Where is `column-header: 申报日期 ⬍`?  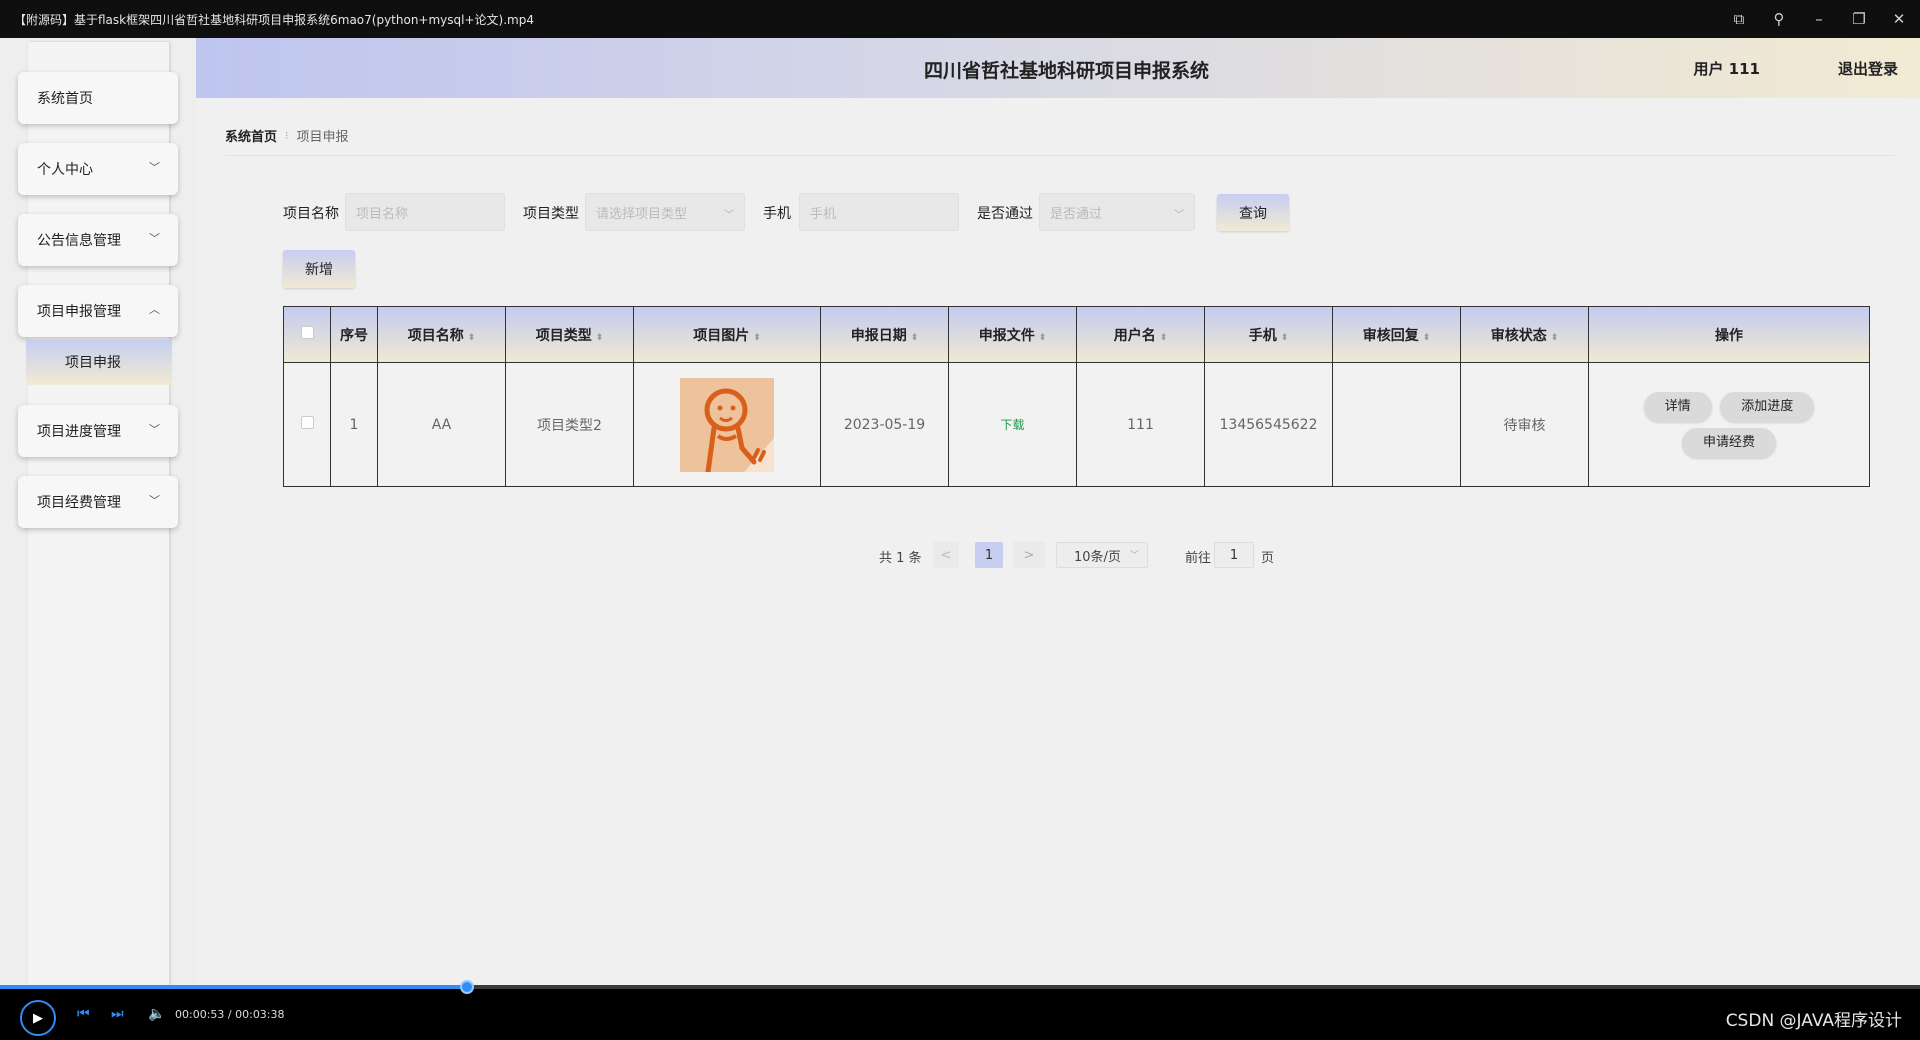 column-header: 申报日期 ⬍ is located at coordinates (884, 334).